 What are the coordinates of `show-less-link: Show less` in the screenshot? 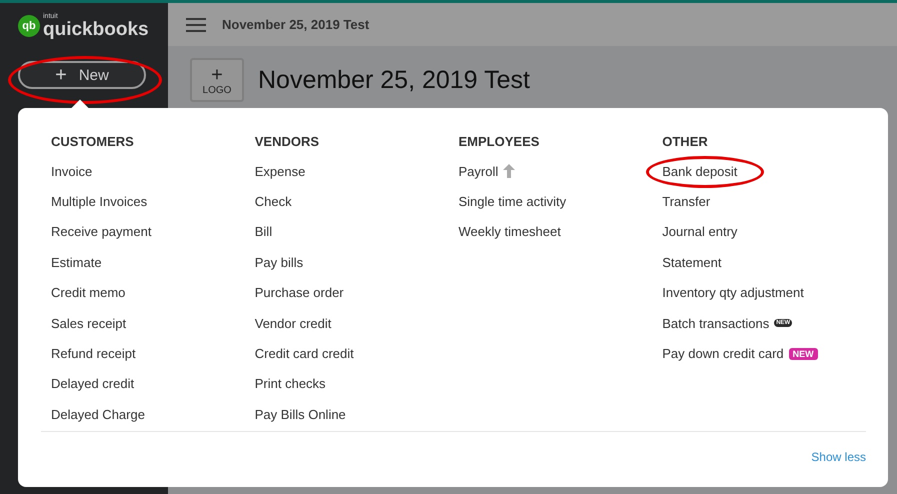 It's located at (838, 457).